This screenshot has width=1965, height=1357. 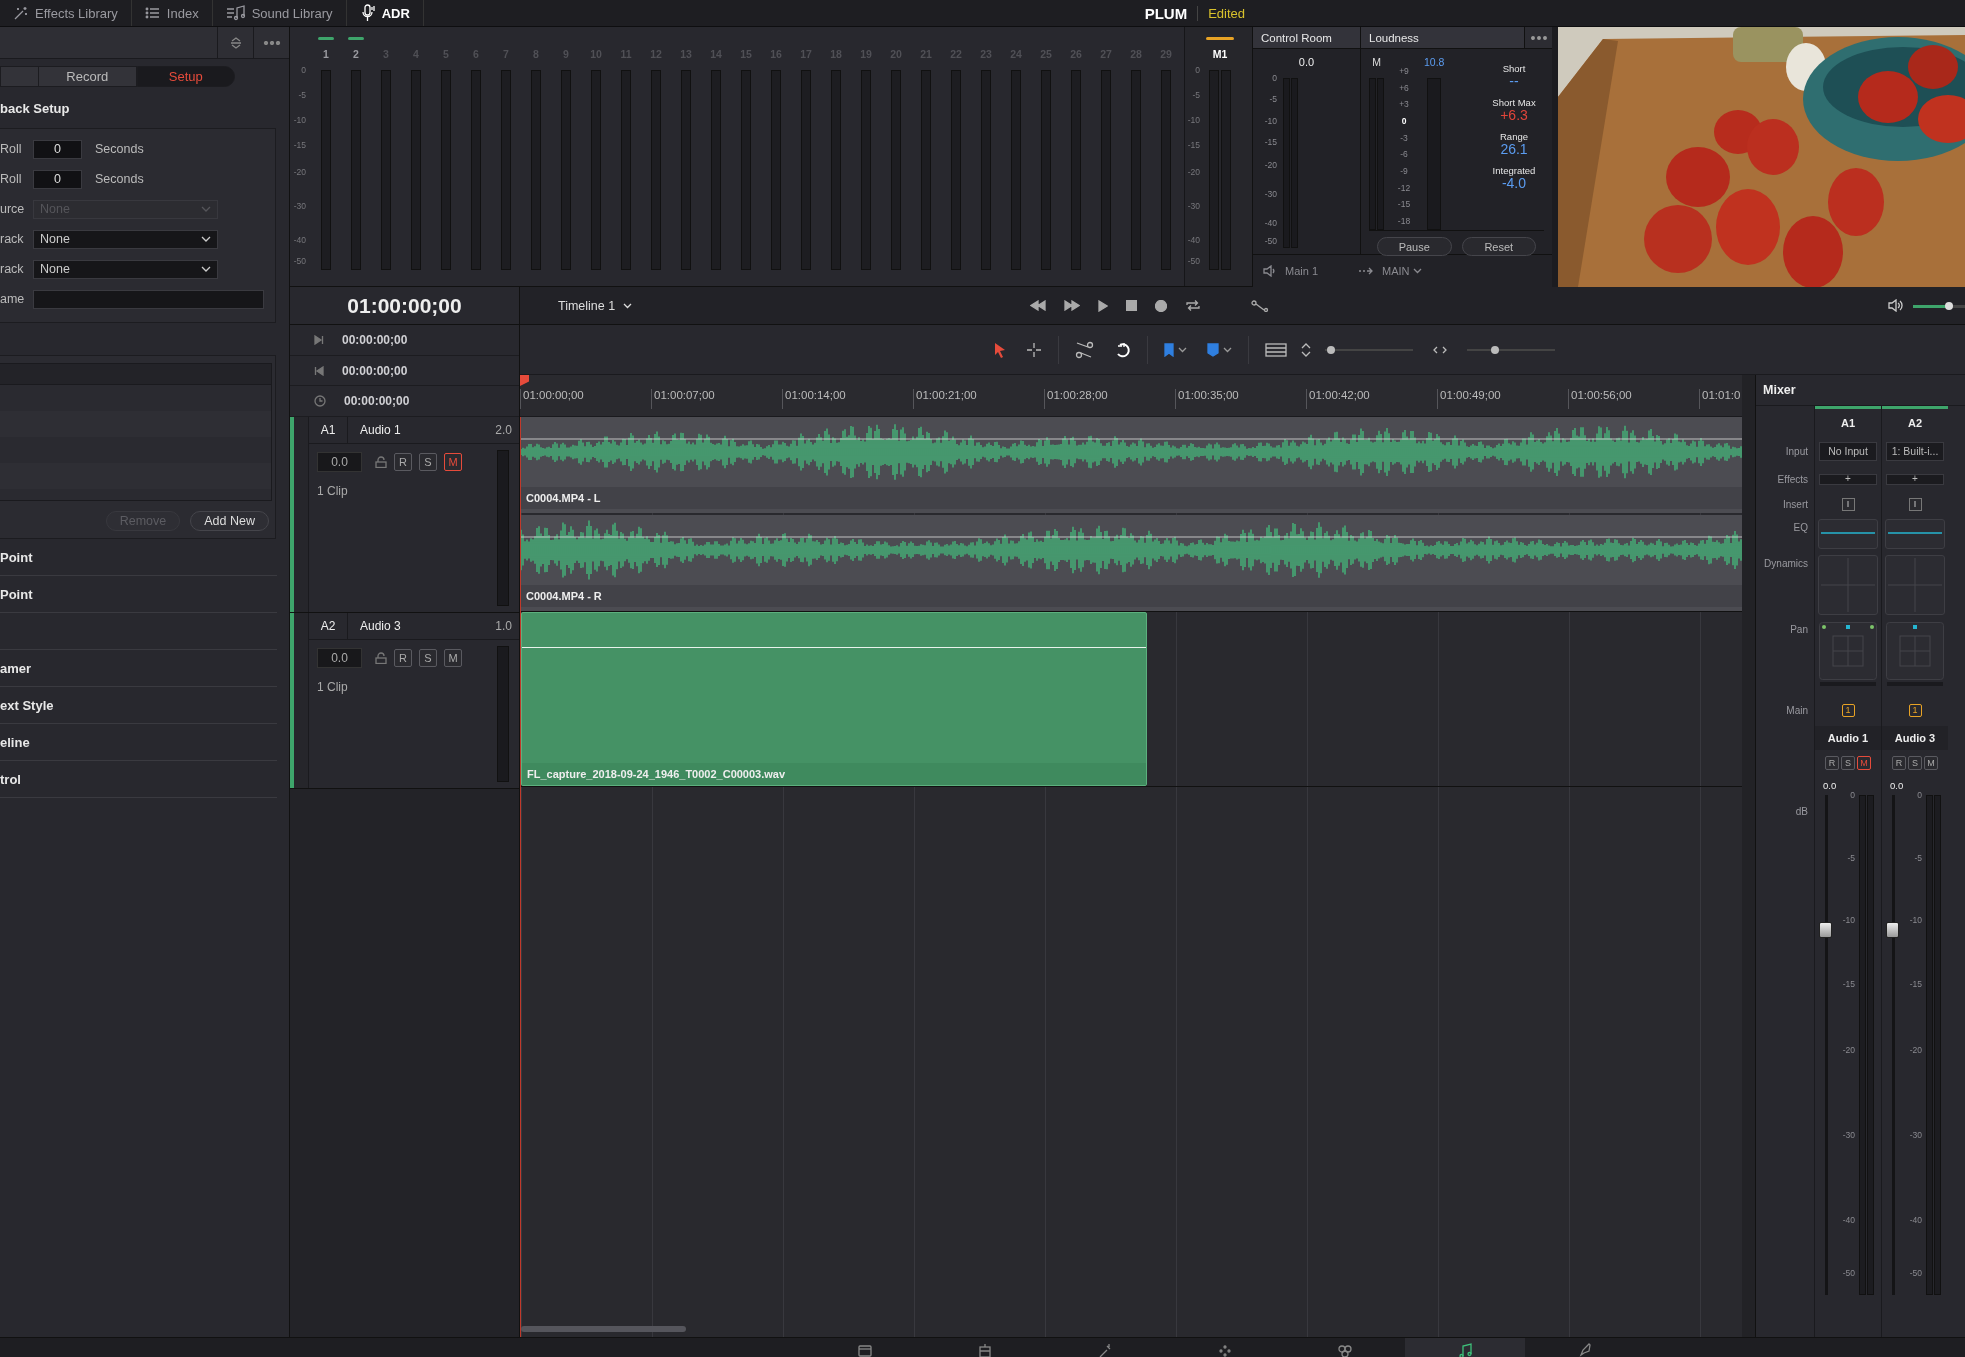 What do you see at coordinates (66, 13) in the screenshot?
I see `panel-tab: Effects Library` at bounding box center [66, 13].